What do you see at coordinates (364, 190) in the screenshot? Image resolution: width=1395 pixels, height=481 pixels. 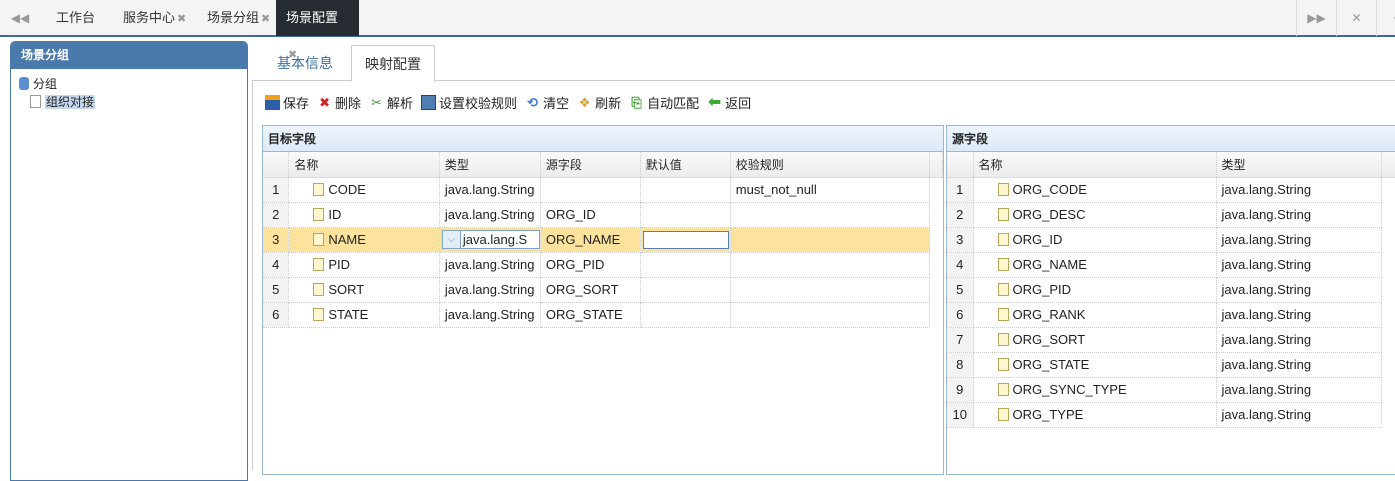 I see `name-cell: CODE` at bounding box center [364, 190].